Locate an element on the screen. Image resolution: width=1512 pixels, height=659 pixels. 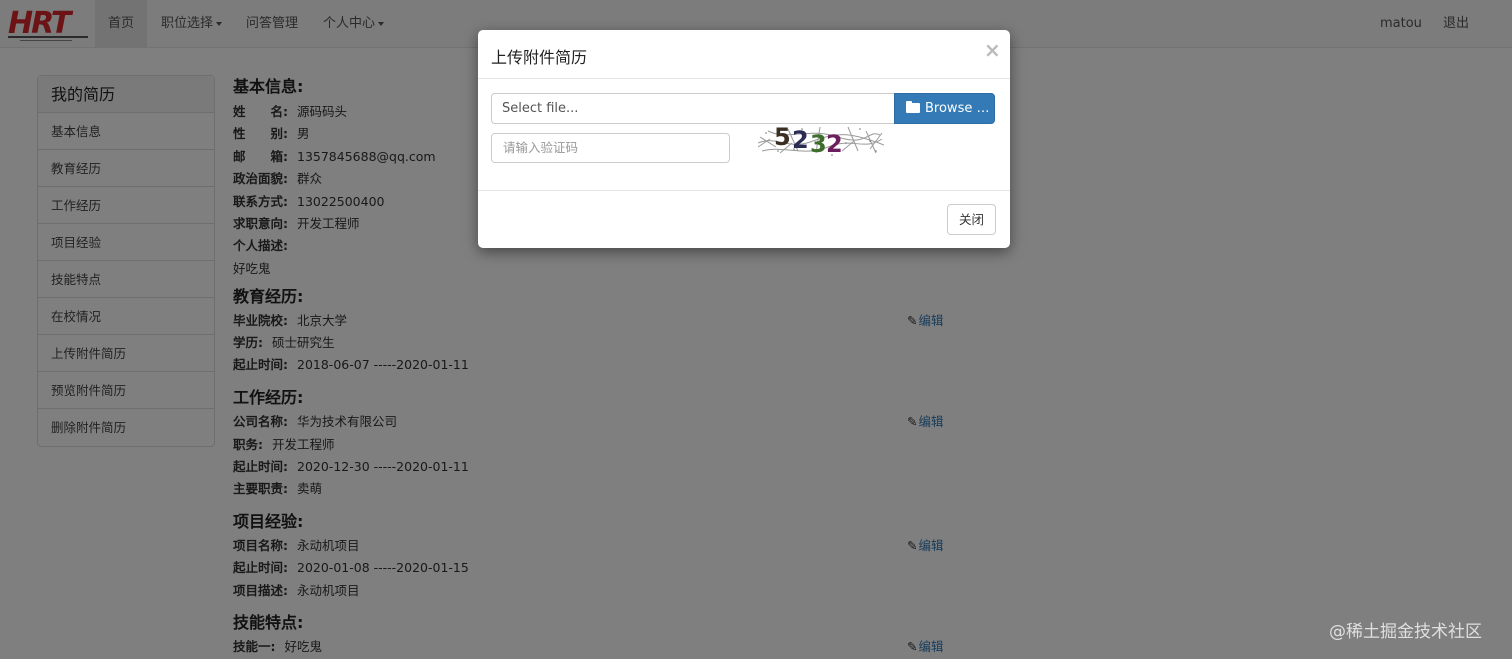
captcha-digit: 5 is located at coordinates (782, 137).